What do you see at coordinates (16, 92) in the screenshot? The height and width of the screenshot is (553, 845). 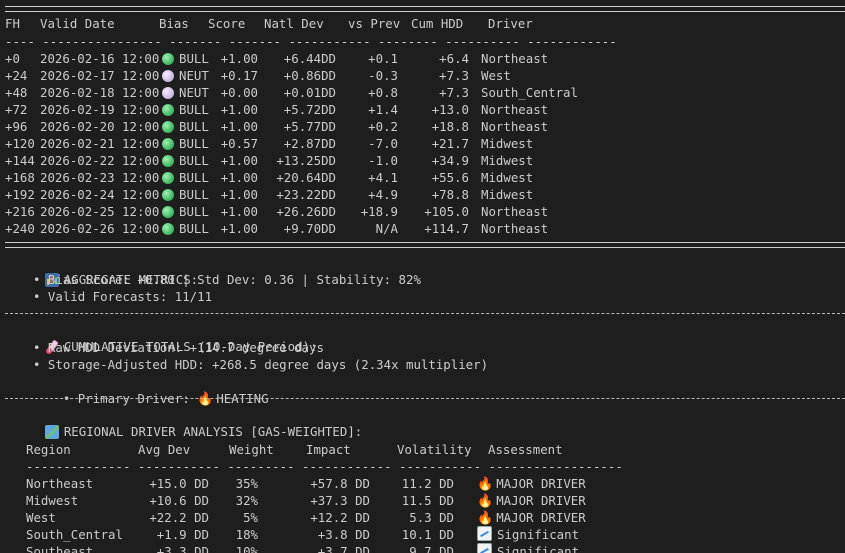 I see `fh-cell: +48` at bounding box center [16, 92].